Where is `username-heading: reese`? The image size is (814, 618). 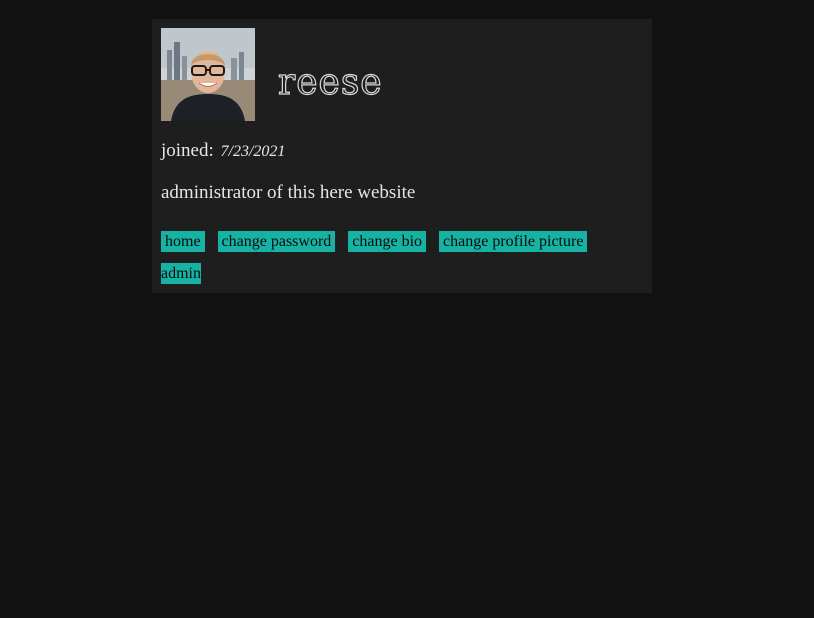
username-heading: reese is located at coordinates (330, 82).